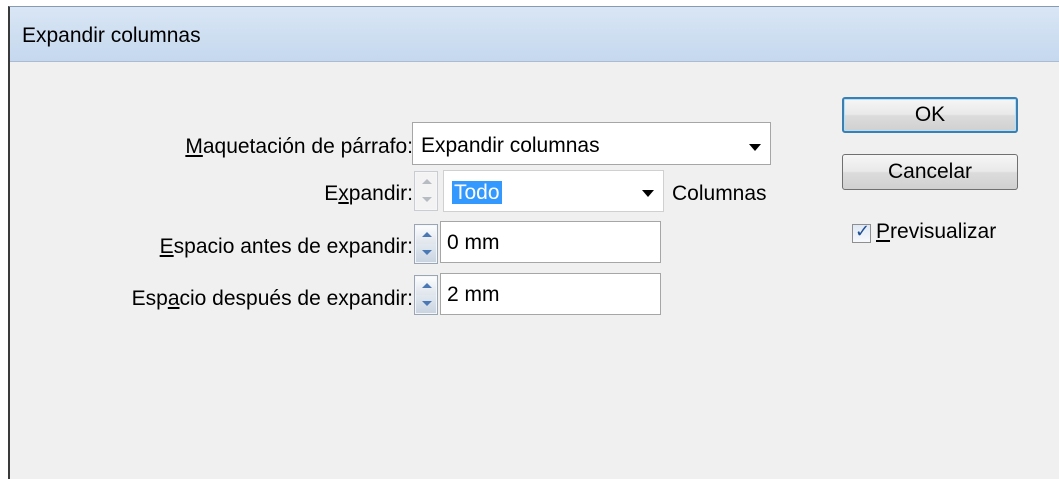 The image size is (1059, 479). What do you see at coordinates (299, 146) in the screenshot?
I see `layout-label: Maquetación de párrafo:` at bounding box center [299, 146].